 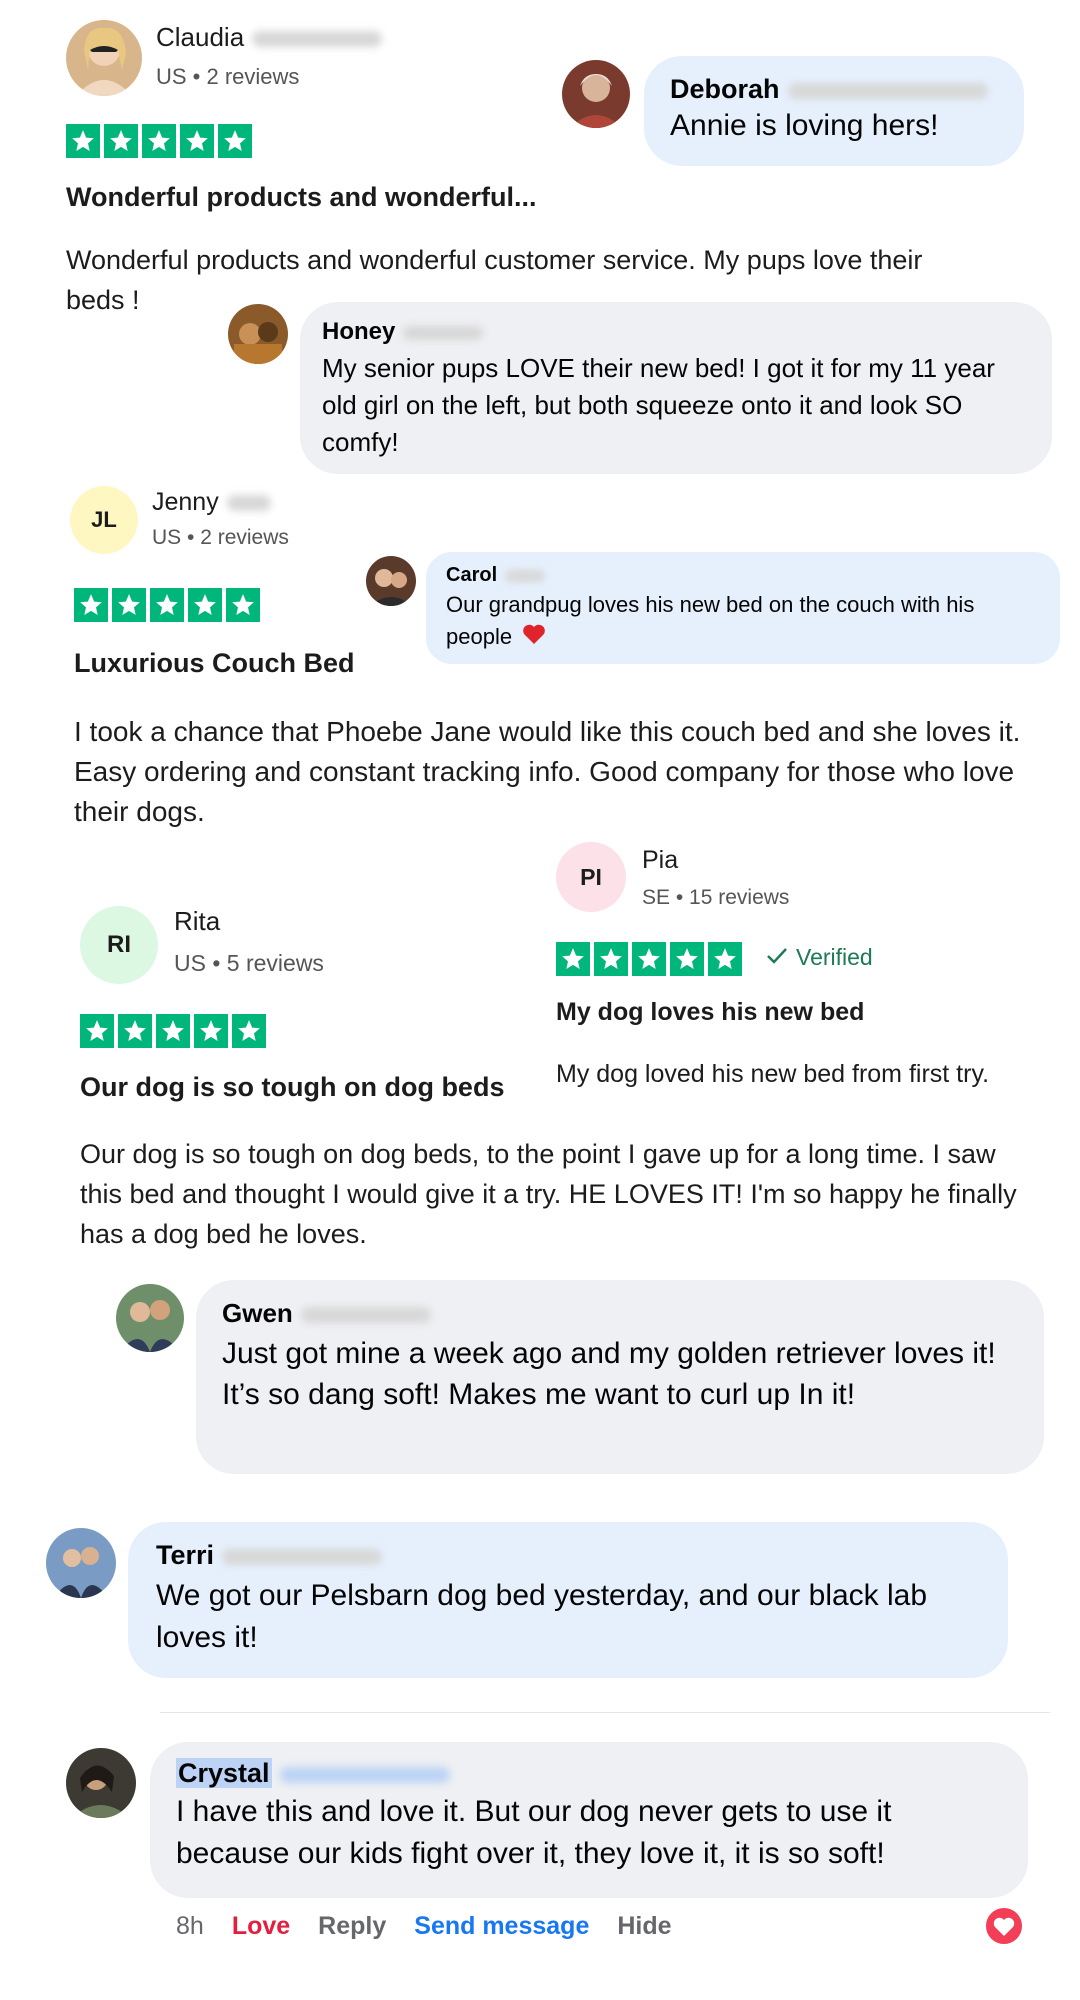 I want to click on avatar-gwen, so click(x=150, y=1318).